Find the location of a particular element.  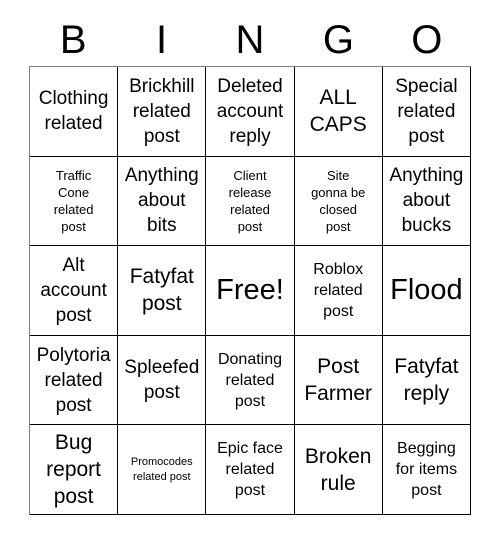

bingo-cell-label: Flood is located at coordinates (426, 290).